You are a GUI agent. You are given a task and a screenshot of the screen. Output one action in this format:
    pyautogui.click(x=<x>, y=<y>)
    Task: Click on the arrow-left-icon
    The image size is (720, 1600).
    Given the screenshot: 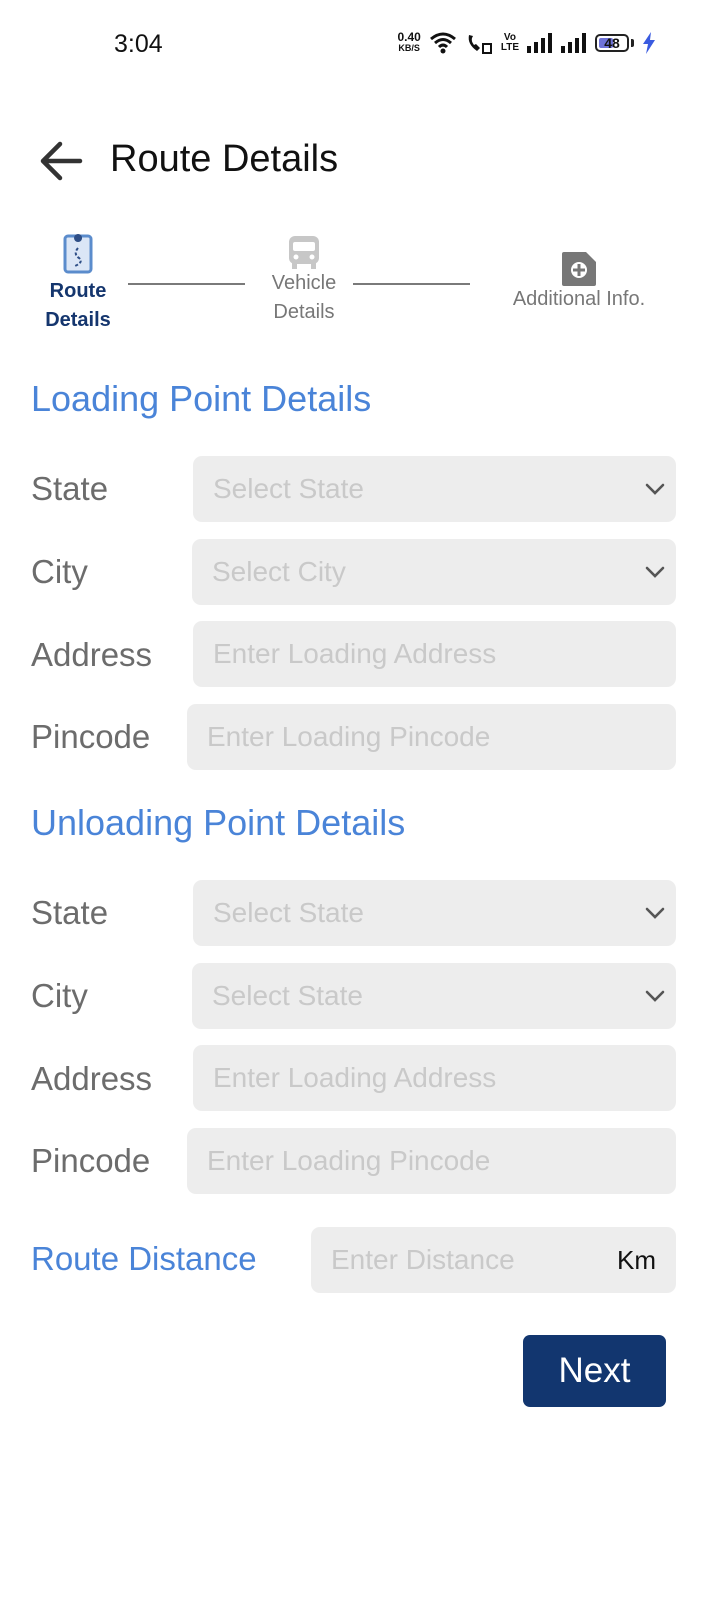 What is the action you would take?
    pyautogui.click(x=61, y=161)
    